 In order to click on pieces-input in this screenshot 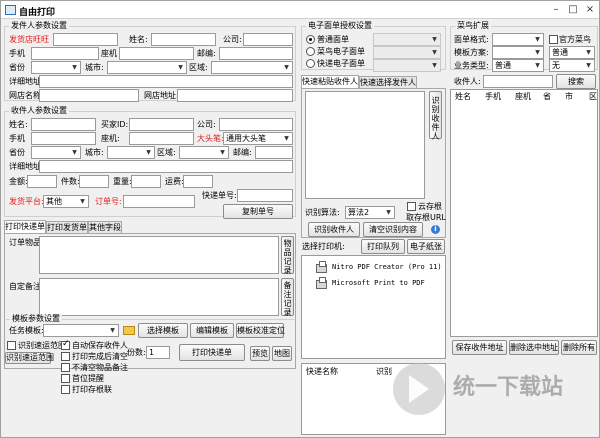, I will do `click(94, 181)`.